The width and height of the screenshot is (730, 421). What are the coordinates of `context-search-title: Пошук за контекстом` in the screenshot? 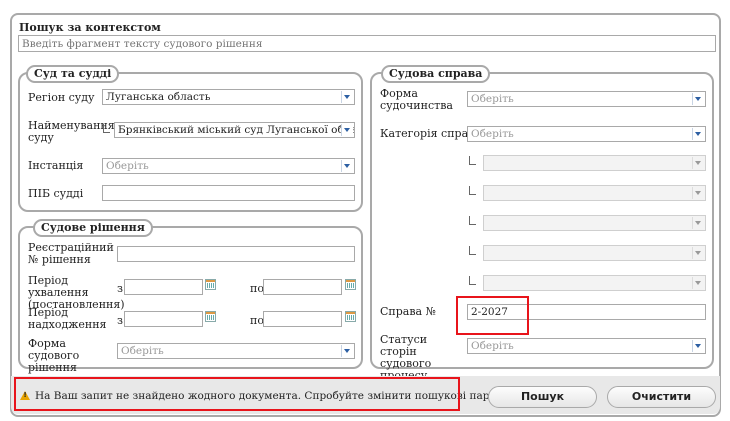 It's located at (90, 27).